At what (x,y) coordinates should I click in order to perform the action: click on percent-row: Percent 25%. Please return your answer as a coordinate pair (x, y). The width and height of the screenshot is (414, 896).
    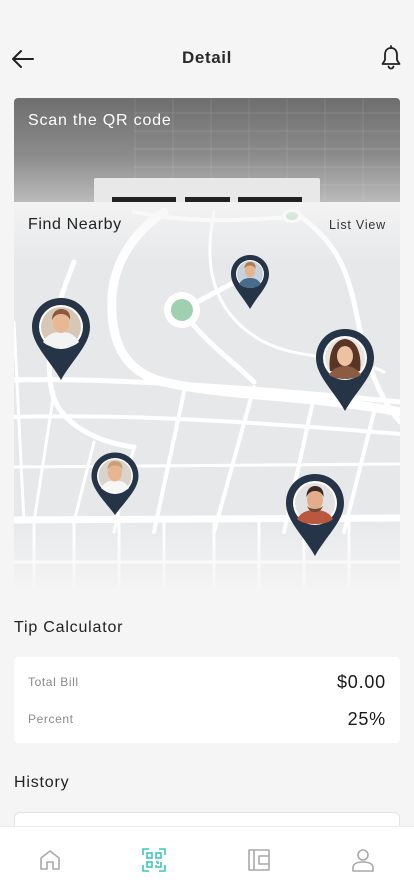
    Looking at the image, I should click on (207, 719).